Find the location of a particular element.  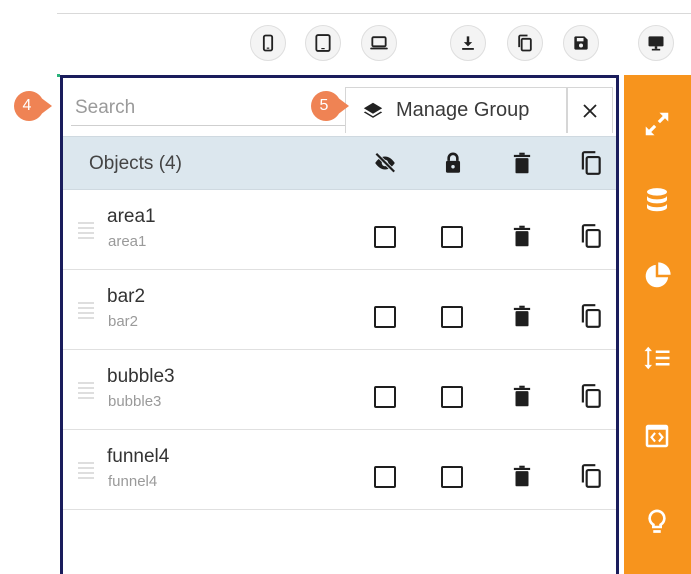

code-button is located at coordinates (657, 436).